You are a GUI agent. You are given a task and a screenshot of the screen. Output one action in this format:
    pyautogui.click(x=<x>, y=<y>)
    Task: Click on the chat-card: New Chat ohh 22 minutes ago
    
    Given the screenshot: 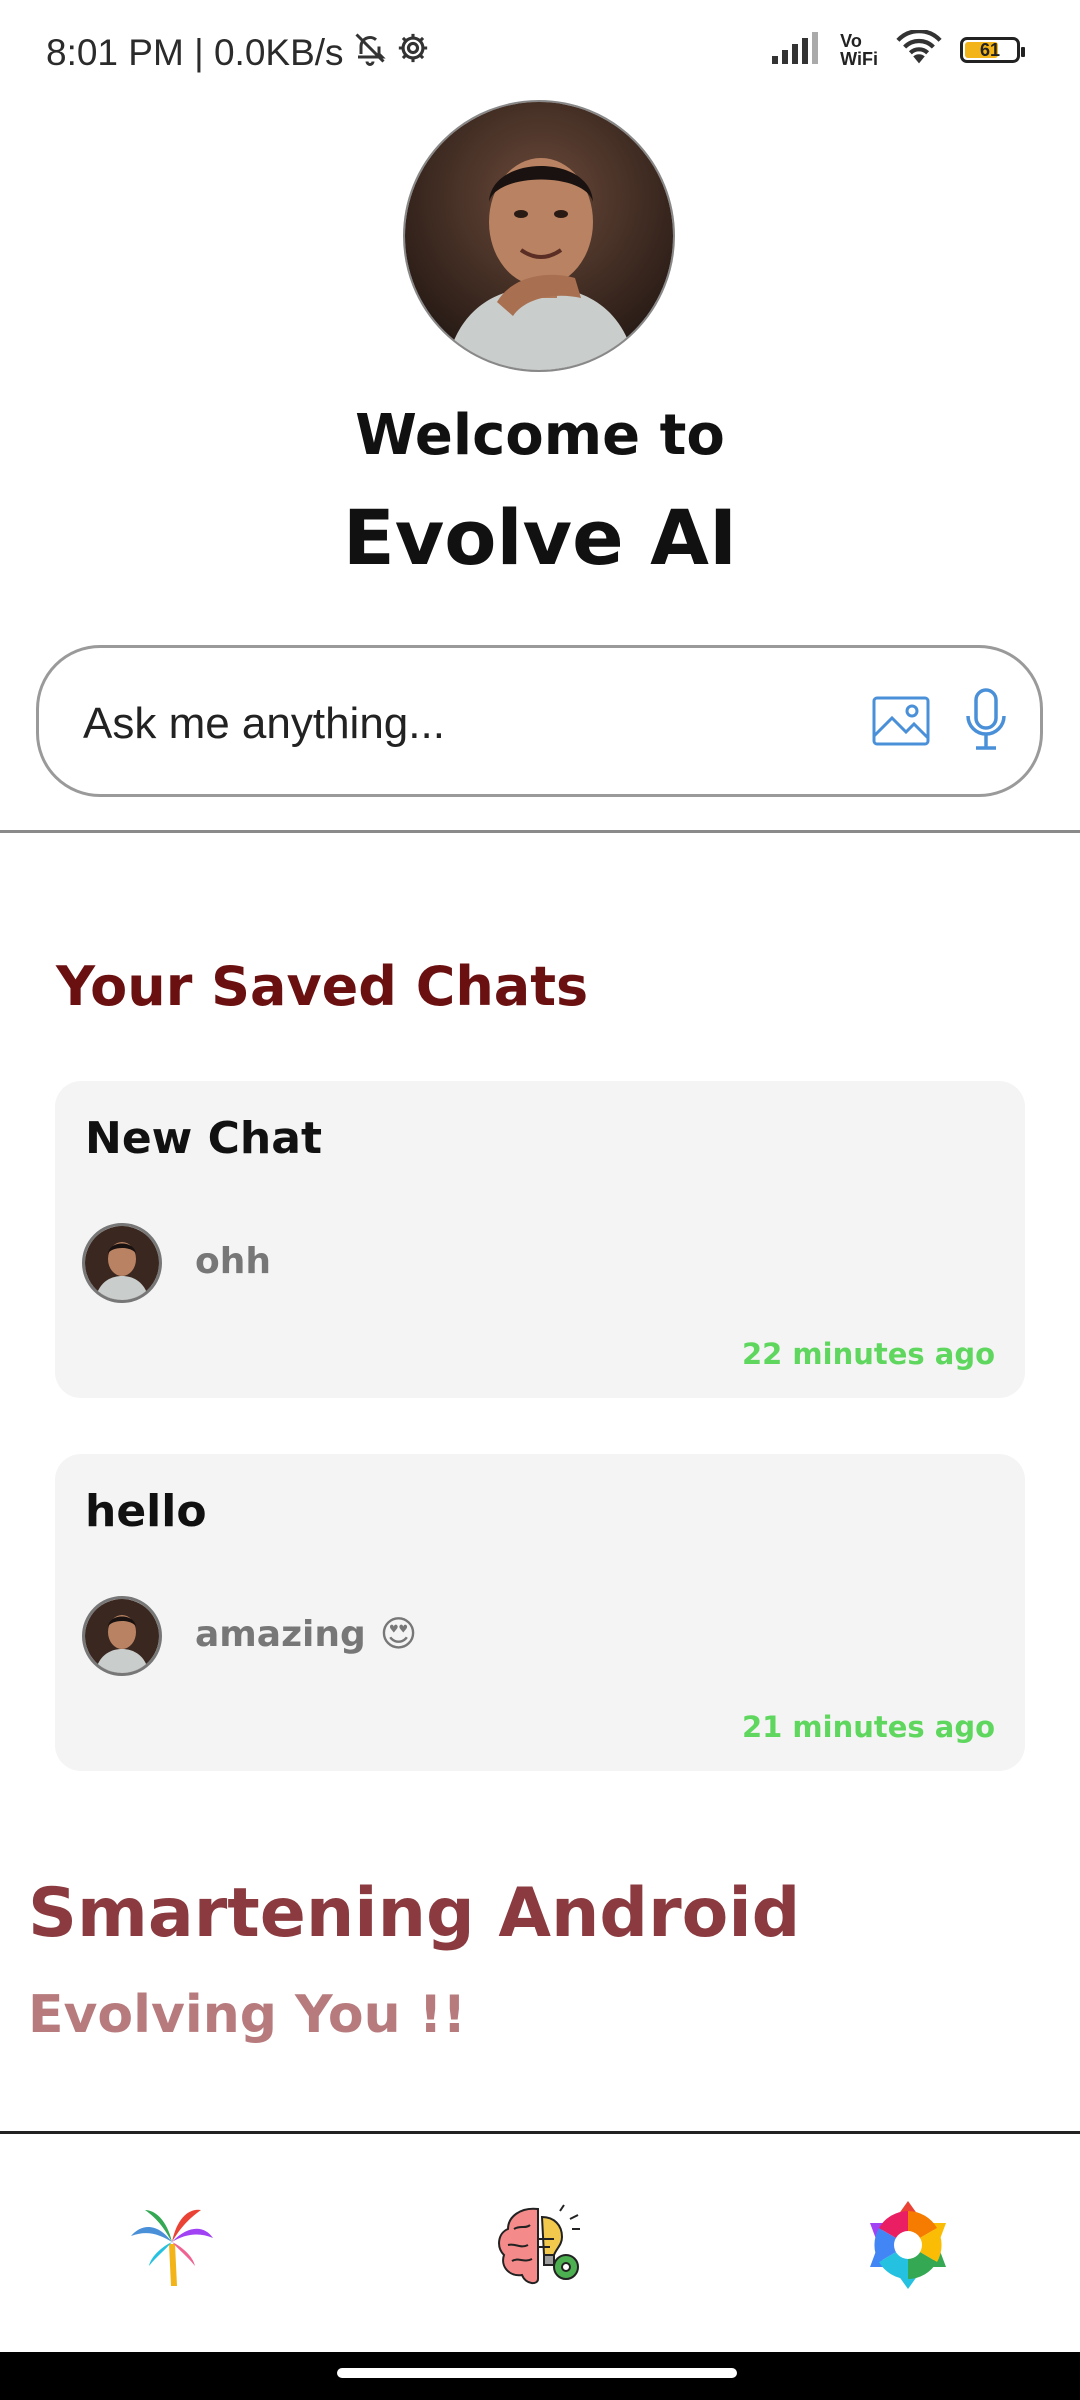 What is the action you would take?
    pyautogui.click(x=540, y=1239)
    